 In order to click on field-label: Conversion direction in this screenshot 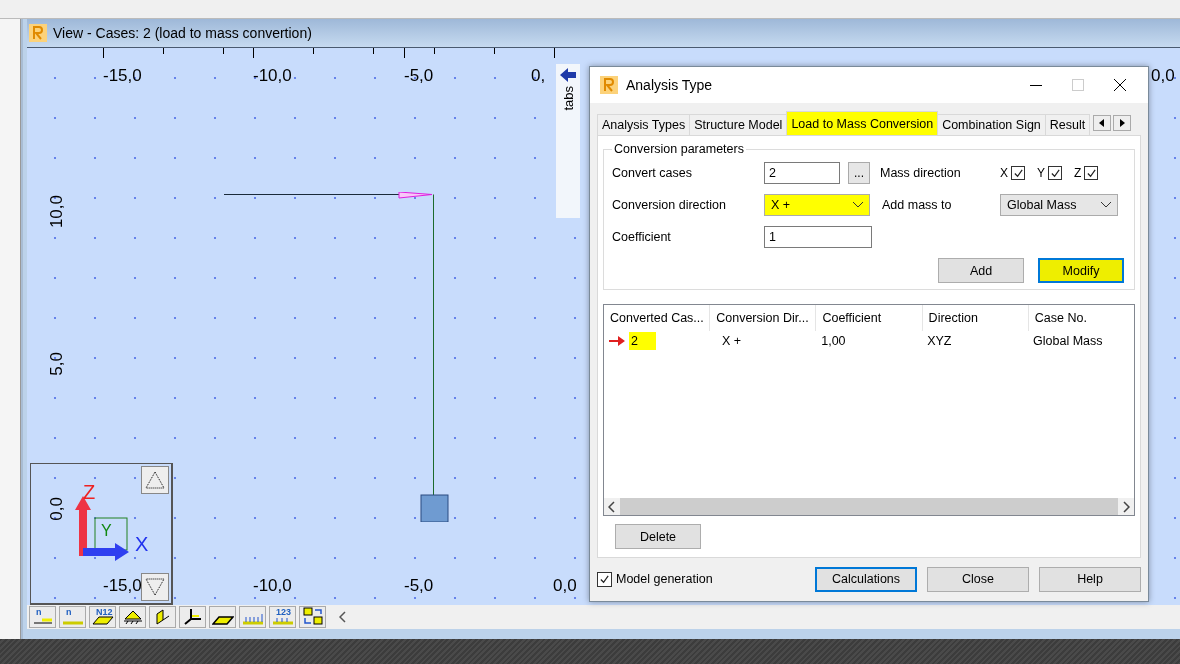, I will do `click(669, 205)`.